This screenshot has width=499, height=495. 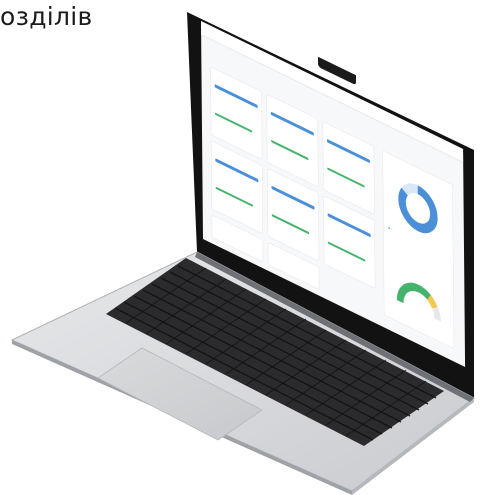 I want to click on donut-chart, so click(x=418, y=208).